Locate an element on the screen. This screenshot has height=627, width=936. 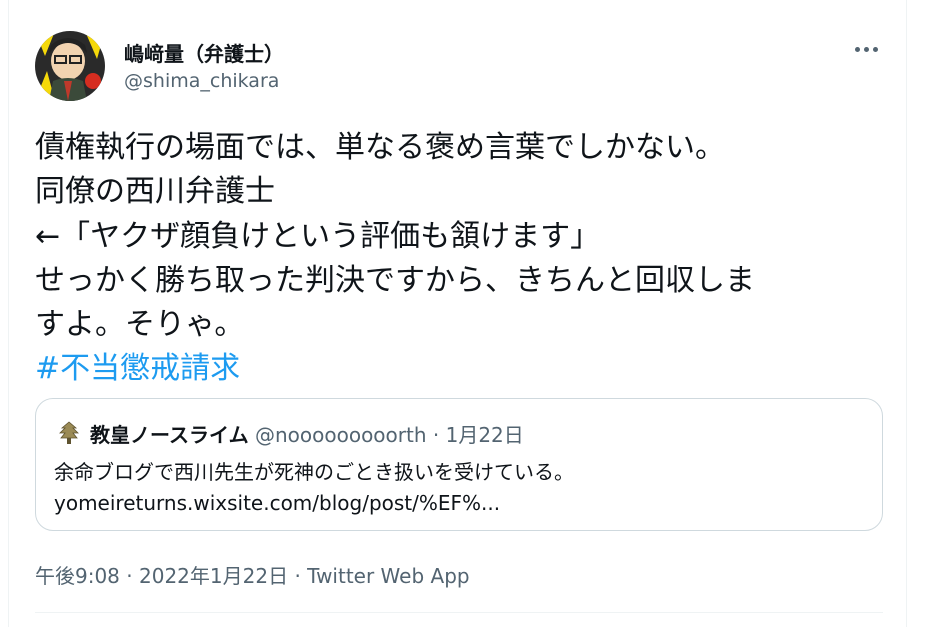
quoted-tweet-header: 教皇ノースライム @nooooooooorth · 1月22日 is located at coordinates (307, 433).